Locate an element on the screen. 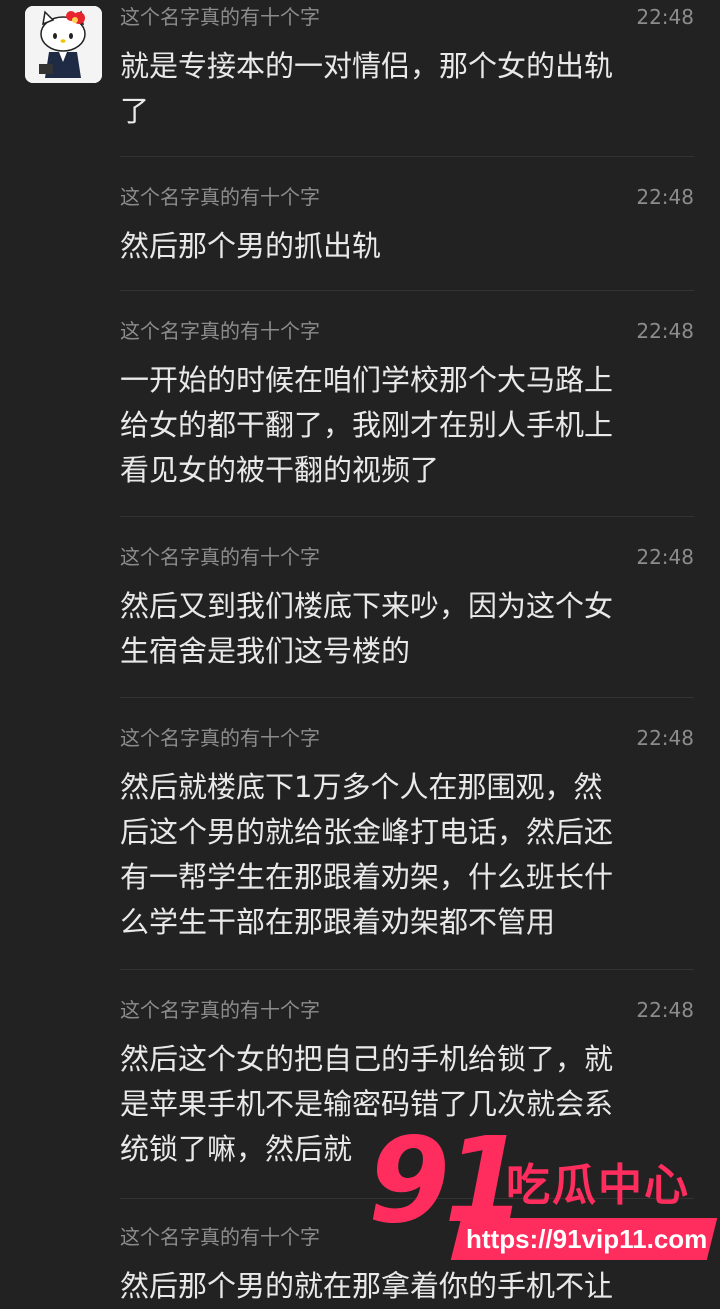  message-text: 然后又到我们楼底下来吵，因为这个女 生宿舍是我们这号楼的 is located at coordinates (367, 628).